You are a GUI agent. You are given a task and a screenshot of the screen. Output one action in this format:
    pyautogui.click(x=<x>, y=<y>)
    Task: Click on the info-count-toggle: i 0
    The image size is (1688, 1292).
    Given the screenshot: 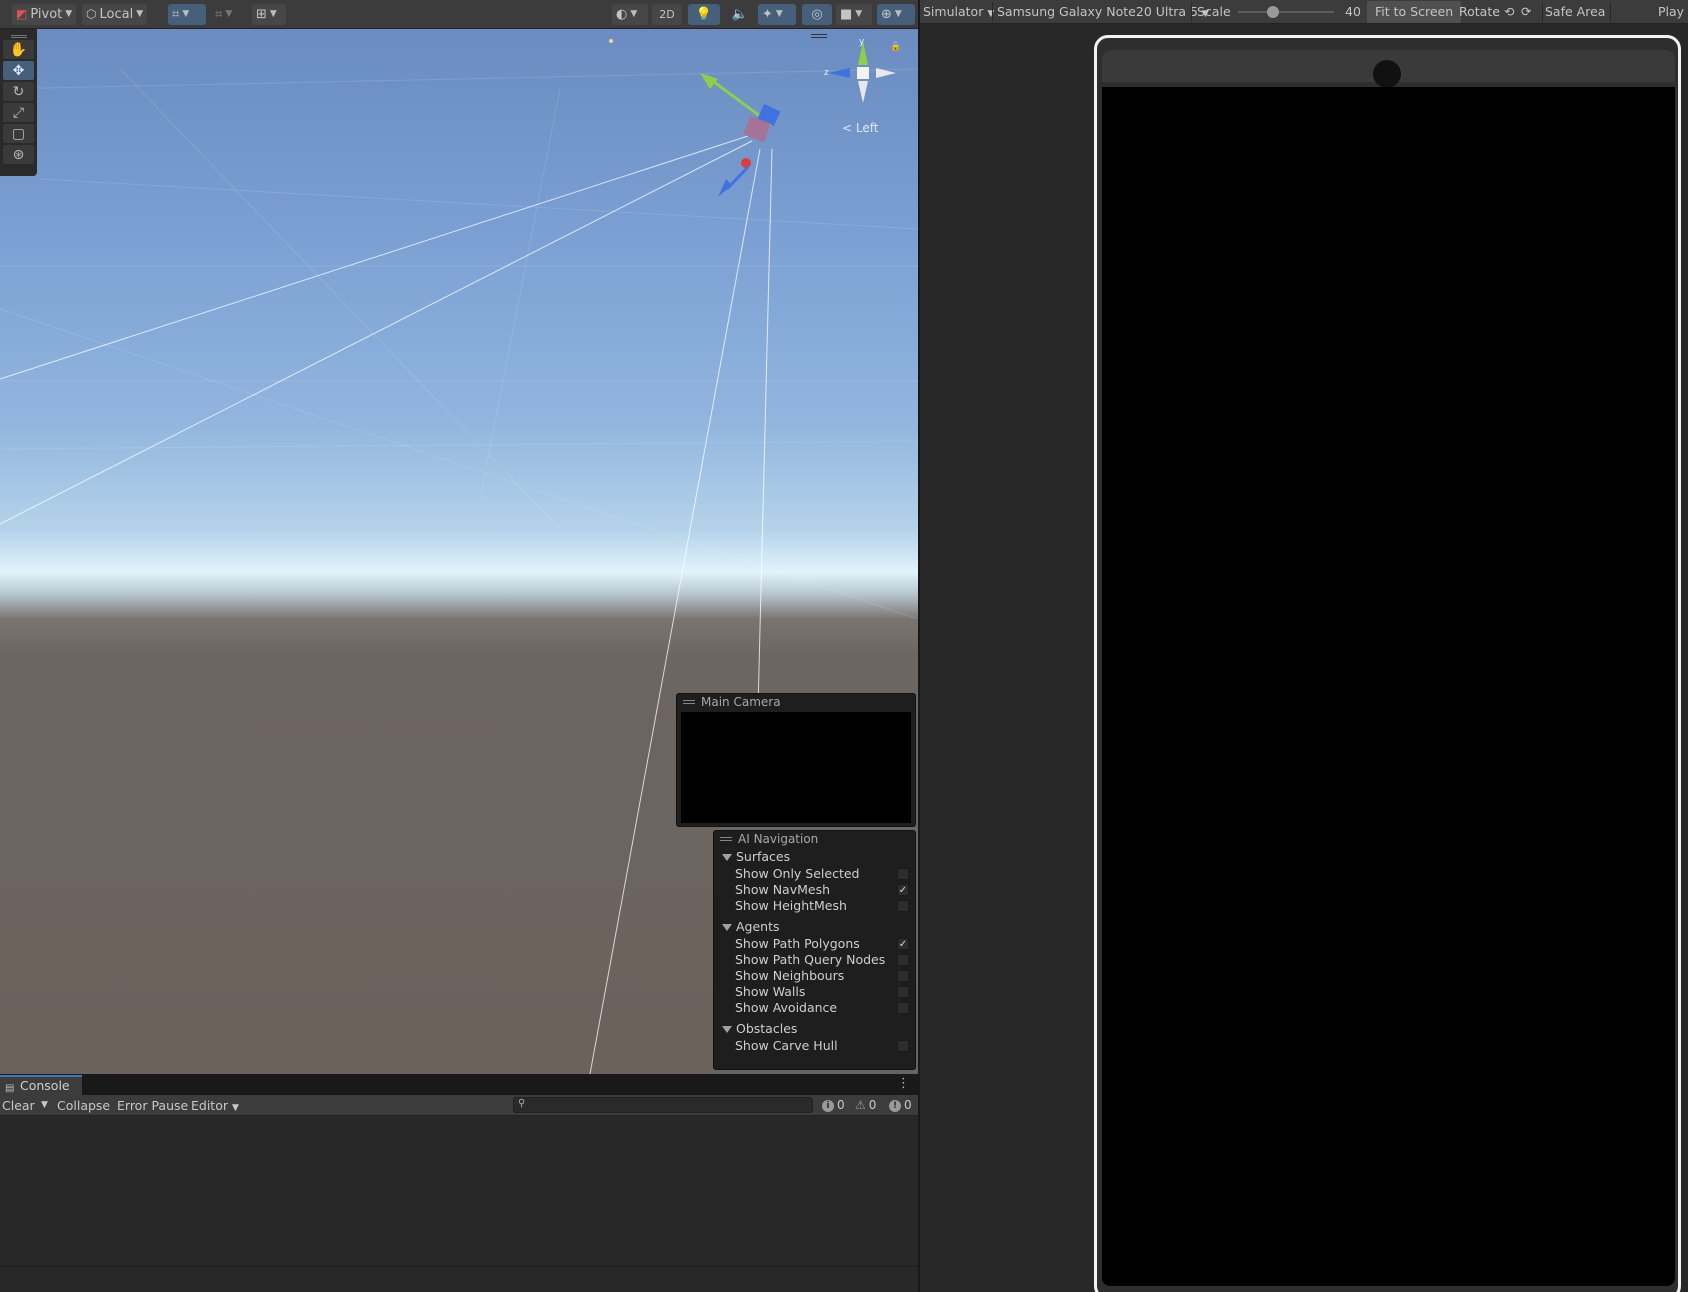 What is the action you would take?
    pyautogui.click(x=833, y=1105)
    